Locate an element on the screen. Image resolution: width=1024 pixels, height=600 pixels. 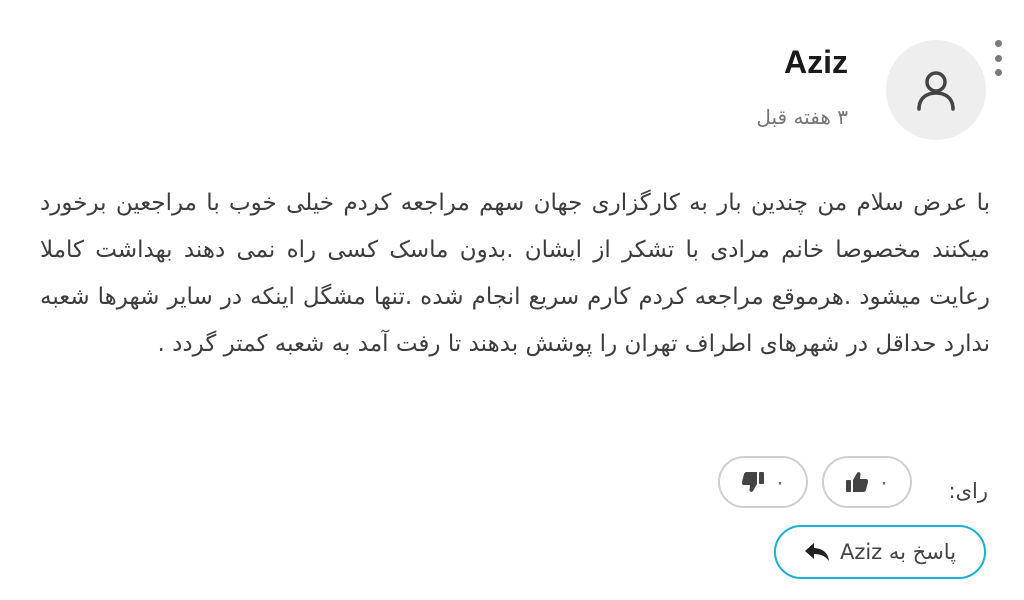
downvote-count: ۰ is located at coordinates (780, 482).